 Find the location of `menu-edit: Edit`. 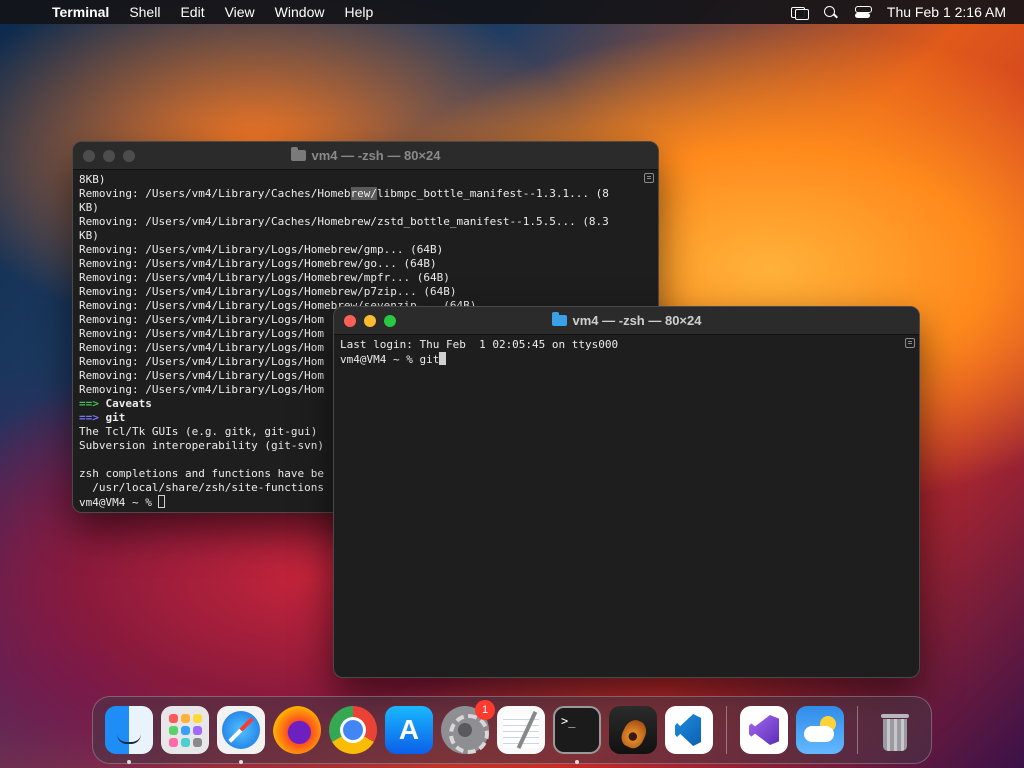

menu-edit: Edit is located at coordinates (192, 12).